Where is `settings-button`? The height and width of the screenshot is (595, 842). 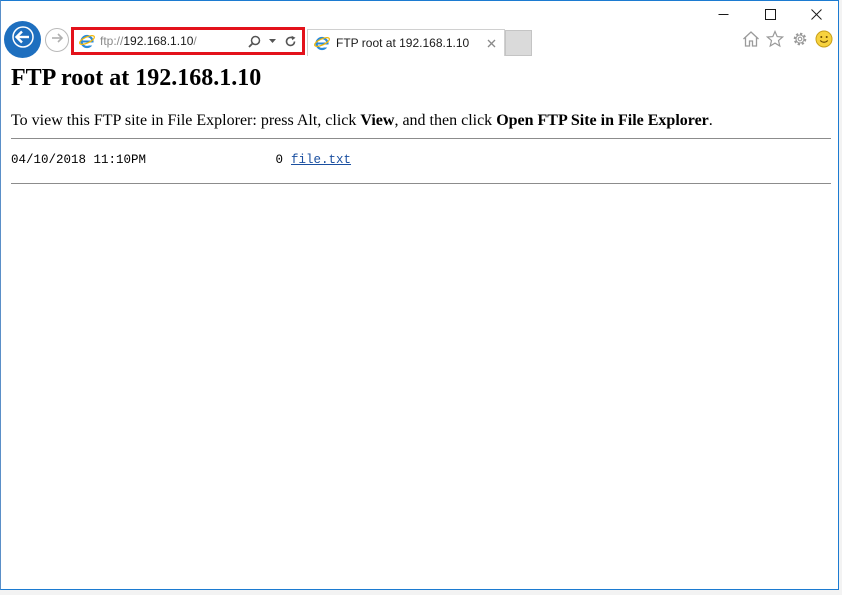 settings-button is located at coordinates (800, 41).